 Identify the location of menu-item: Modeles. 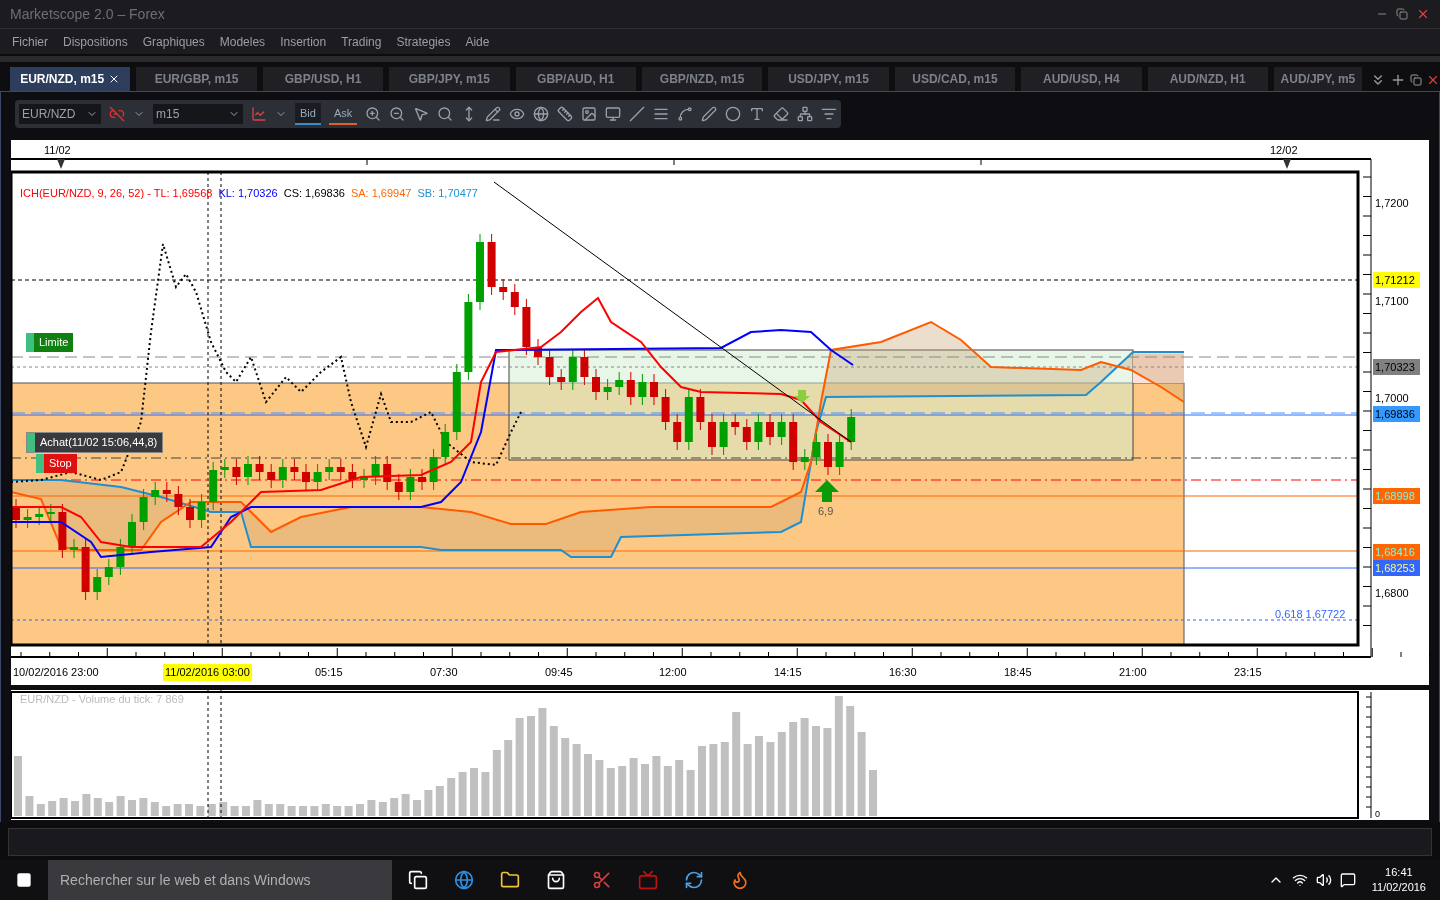
(242, 41).